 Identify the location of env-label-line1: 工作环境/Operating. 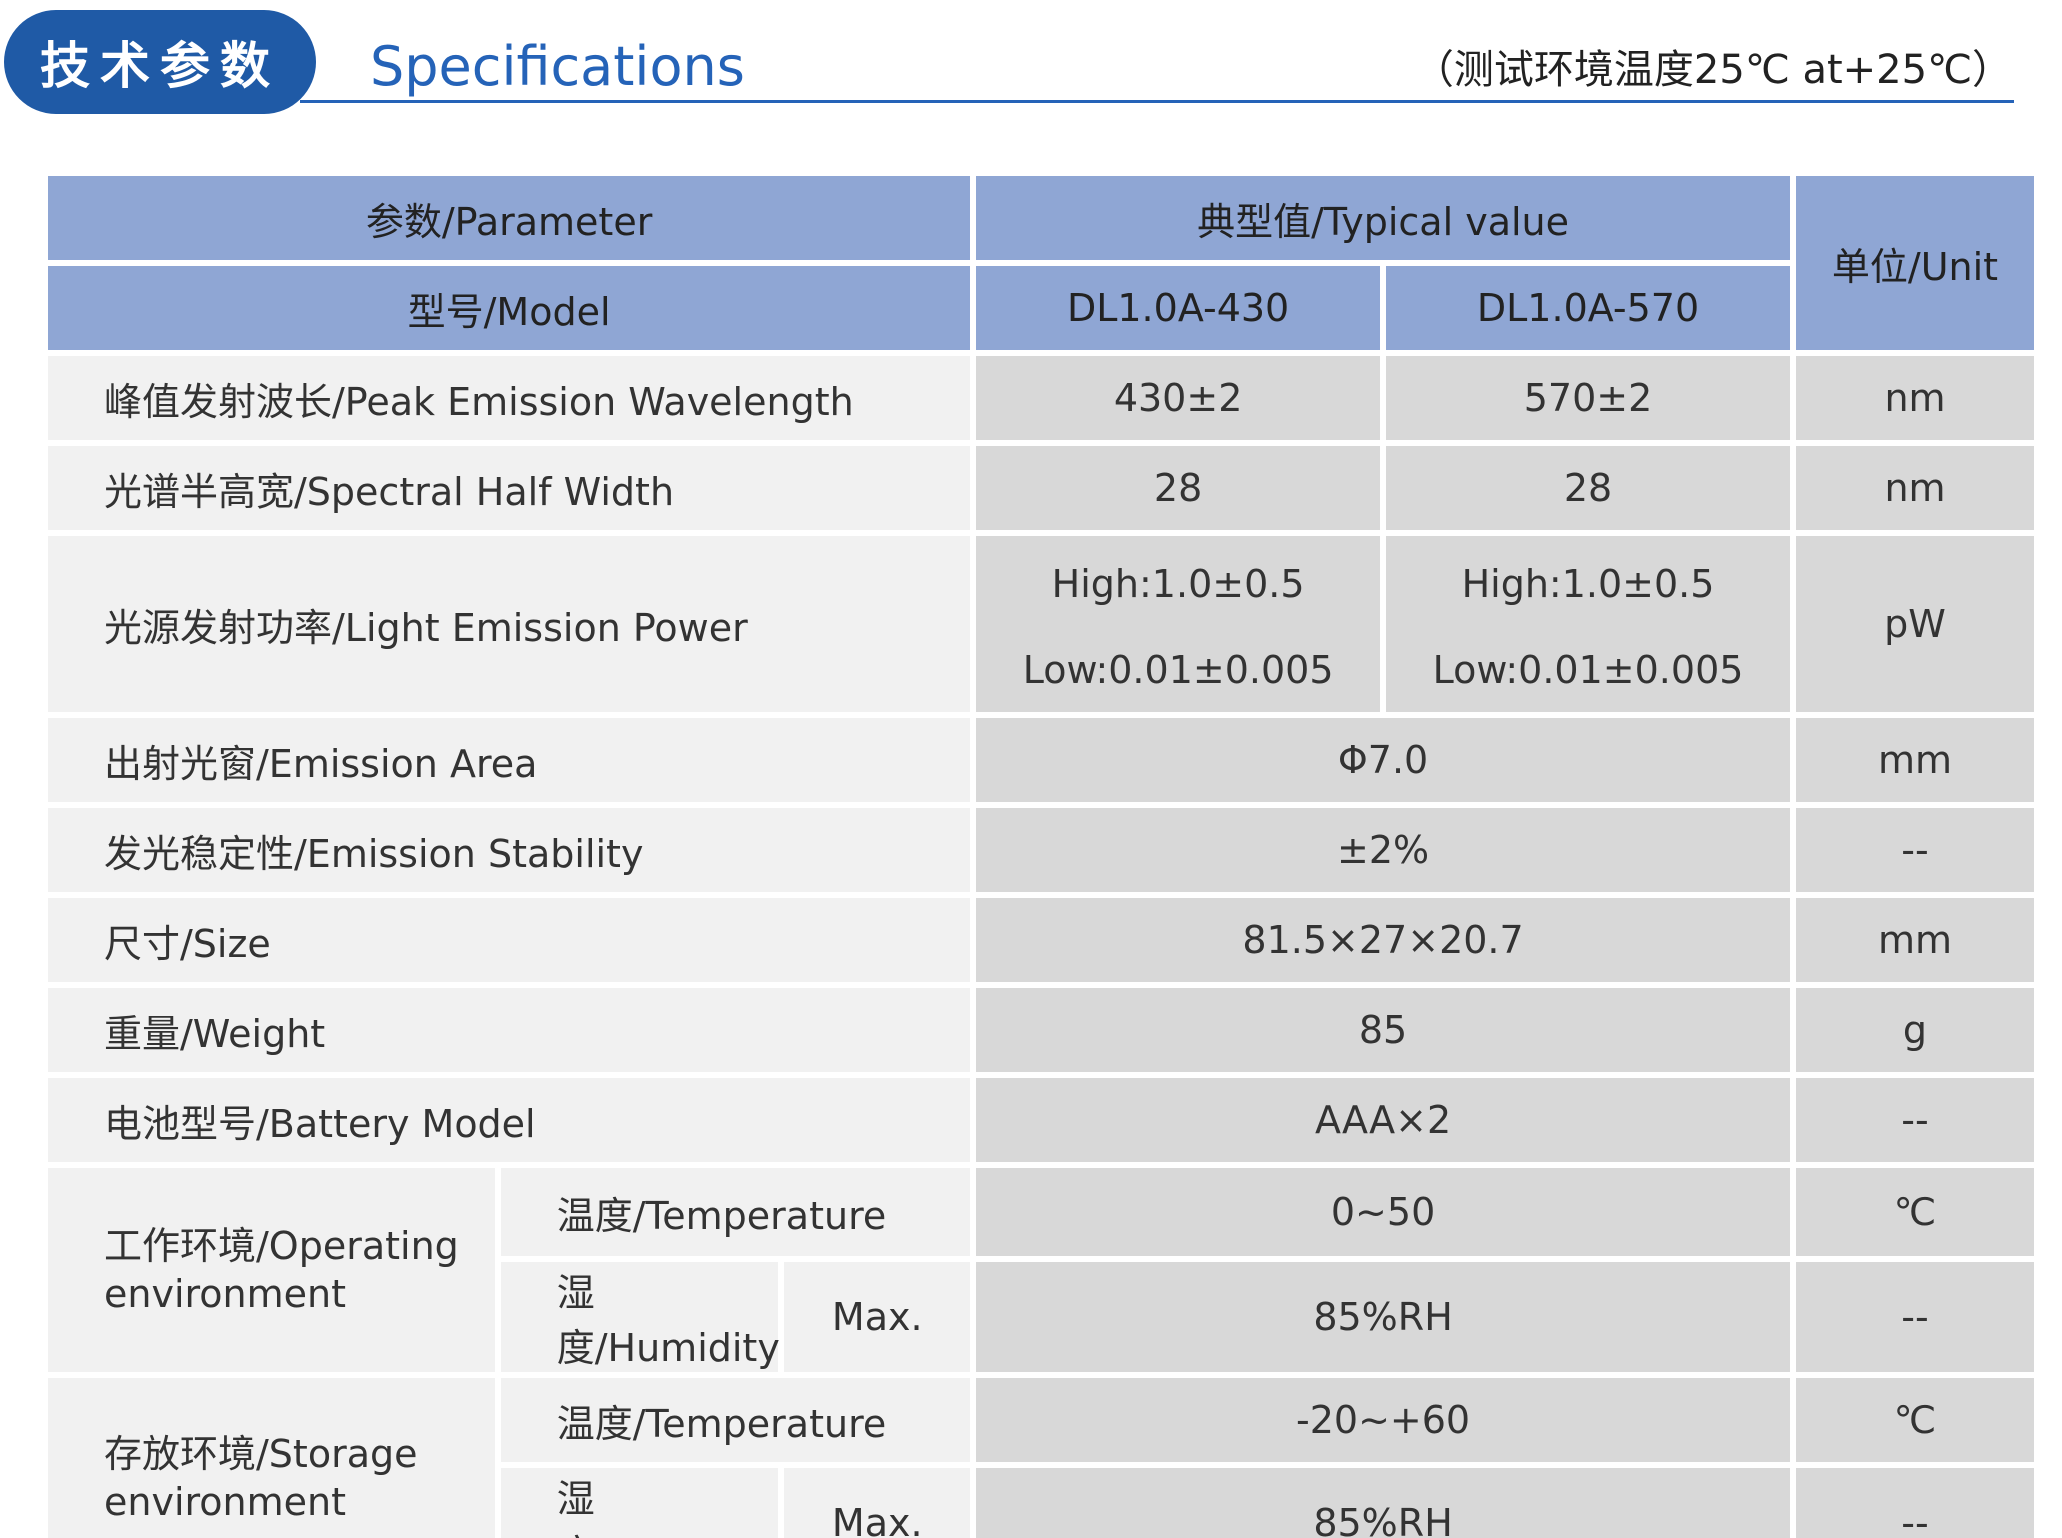
(281, 1246).